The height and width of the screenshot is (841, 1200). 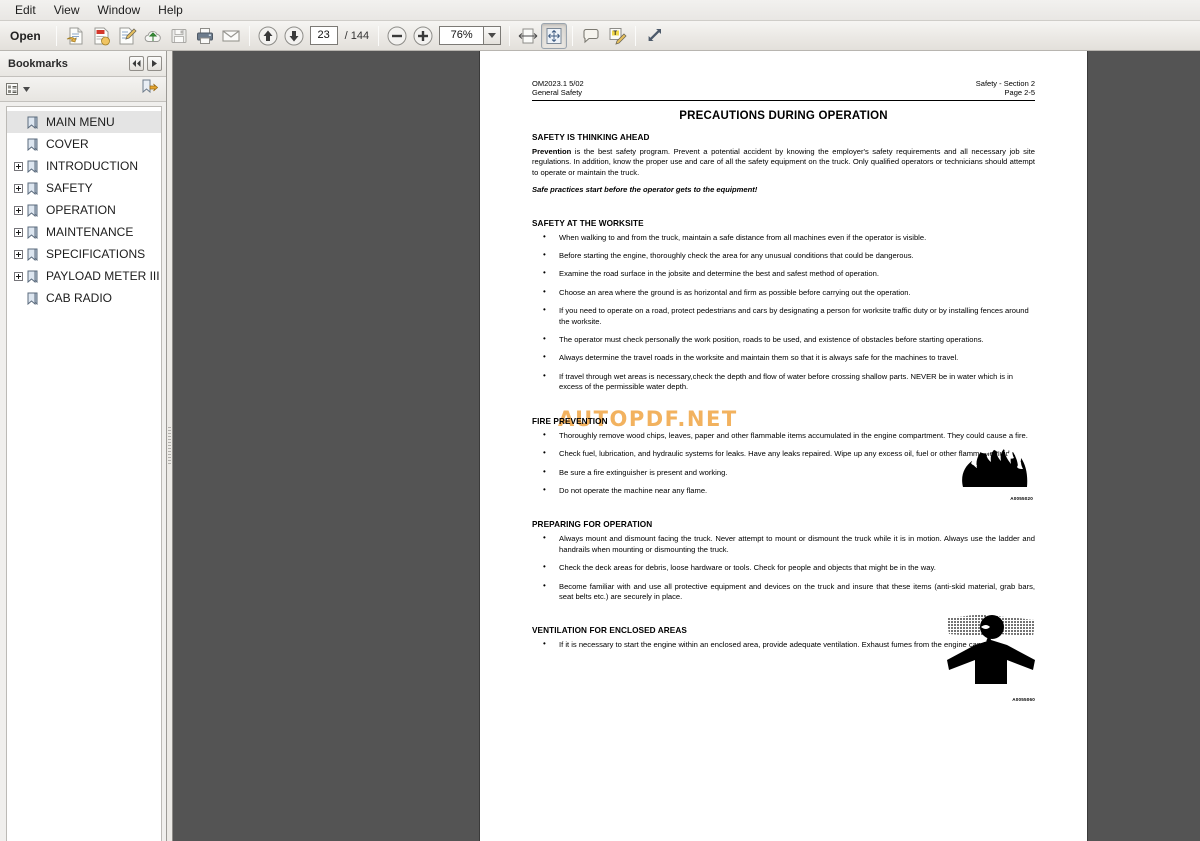 What do you see at coordinates (18, 89) in the screenshot?
I see `bookmark-options-button` at bounding box center [18, 89].